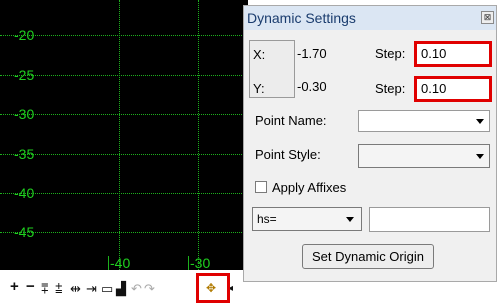  Describe the element at coordinates (107, 288) in the screenshot. I see `rect-icon: ▭` at that location.